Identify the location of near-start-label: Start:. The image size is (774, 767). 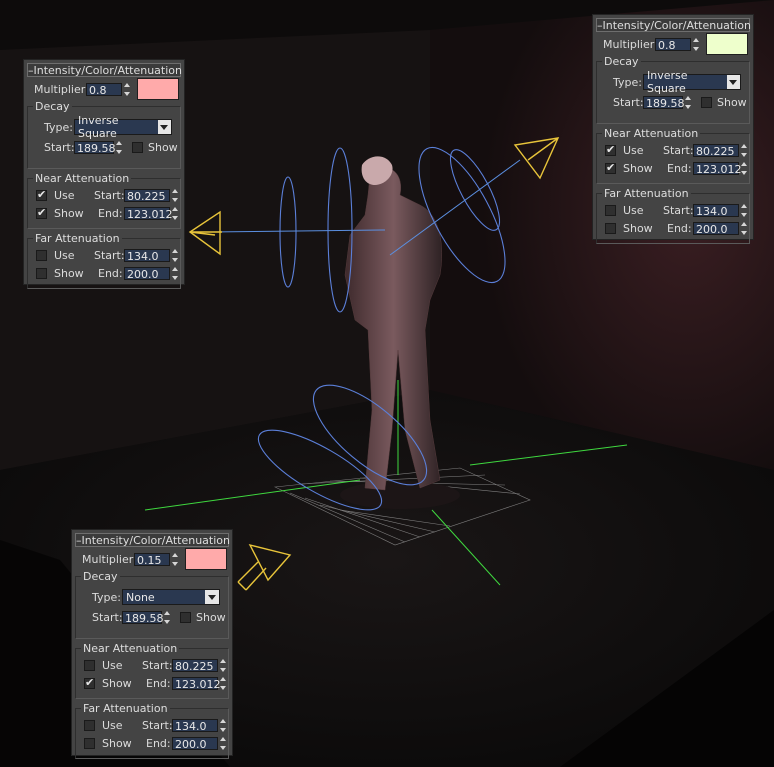
(678, 150).